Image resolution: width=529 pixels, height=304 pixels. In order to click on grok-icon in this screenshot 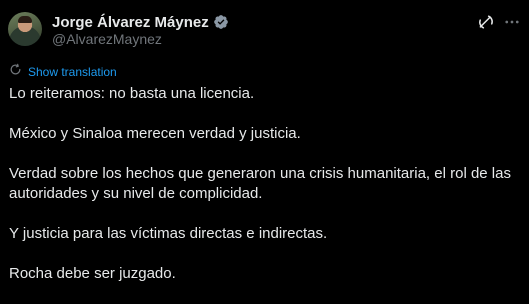, I will do `click(486, 22)`.